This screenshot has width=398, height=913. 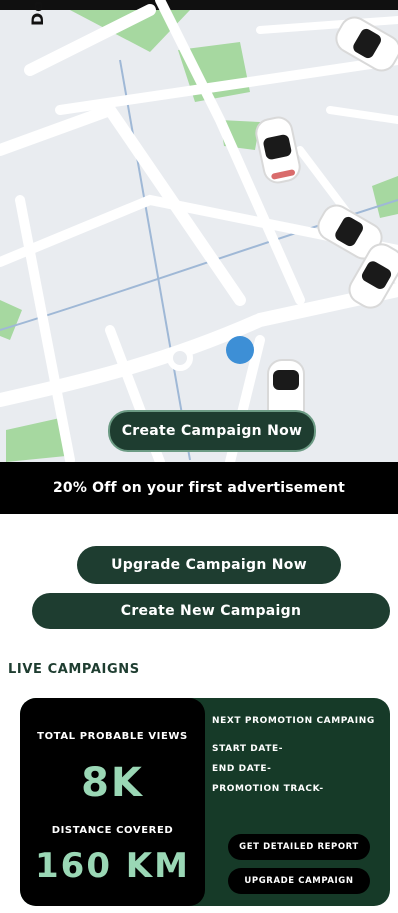 I want to click on car-icon, so click(x=278, y=150).